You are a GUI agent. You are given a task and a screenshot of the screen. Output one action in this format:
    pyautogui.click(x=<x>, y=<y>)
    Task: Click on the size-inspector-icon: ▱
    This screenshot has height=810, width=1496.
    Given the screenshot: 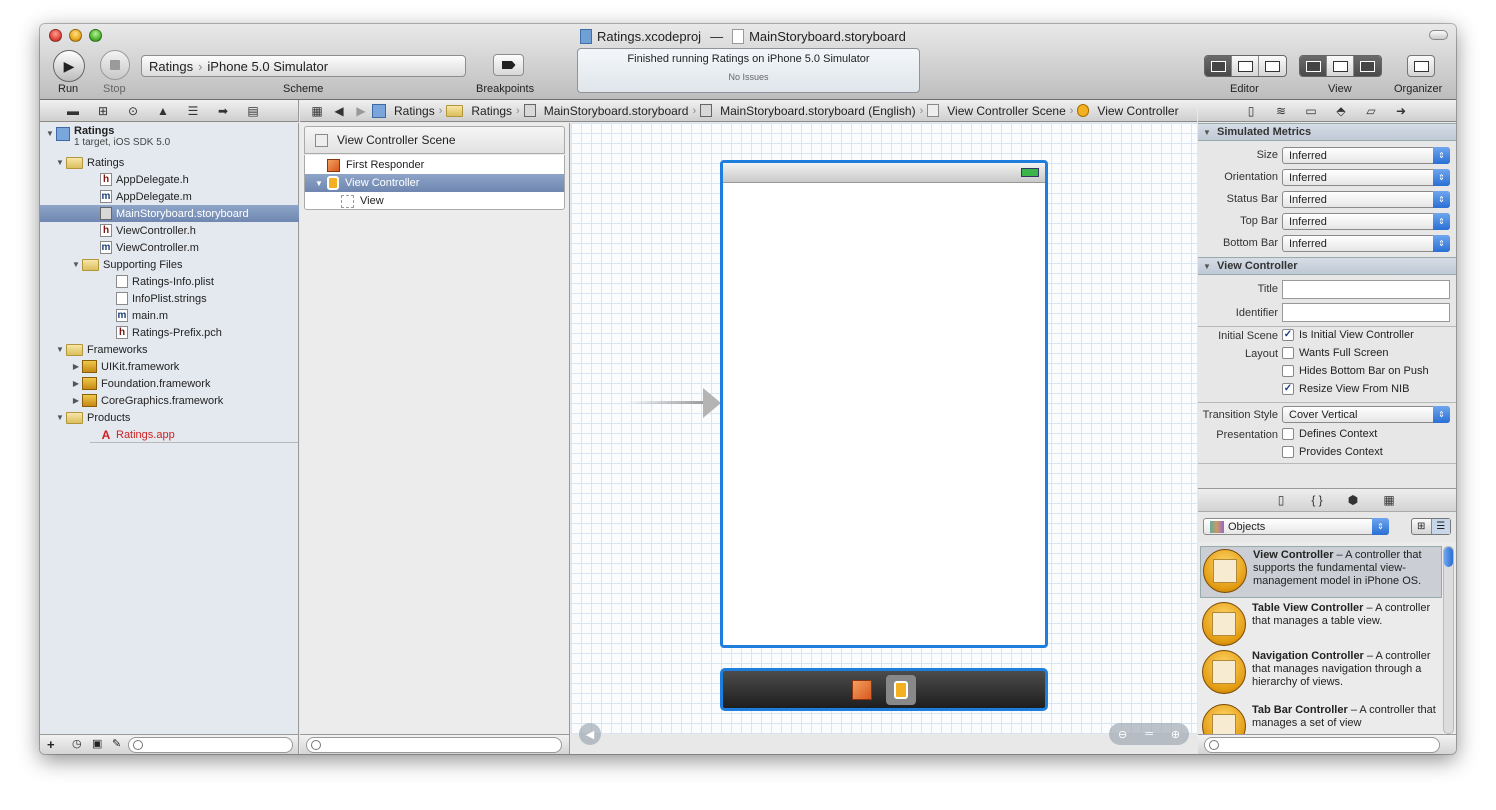 What is the action you would take?
    pyautogui.click(x=1371, y=111)
    